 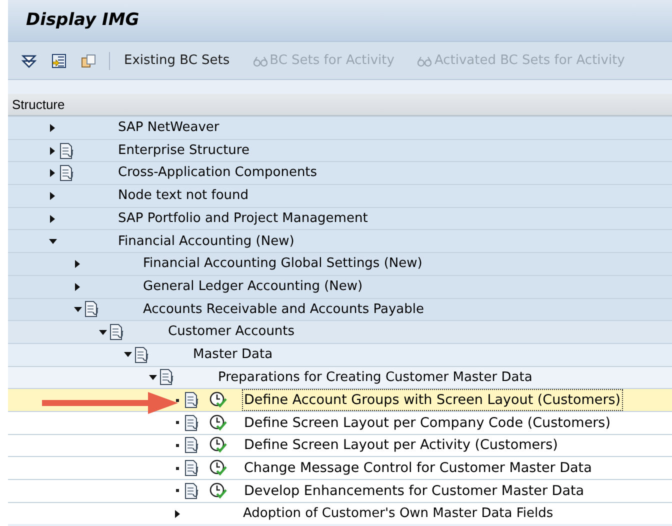 I want to click on node-label: Customer Accounts, so click(x=231, y=332).